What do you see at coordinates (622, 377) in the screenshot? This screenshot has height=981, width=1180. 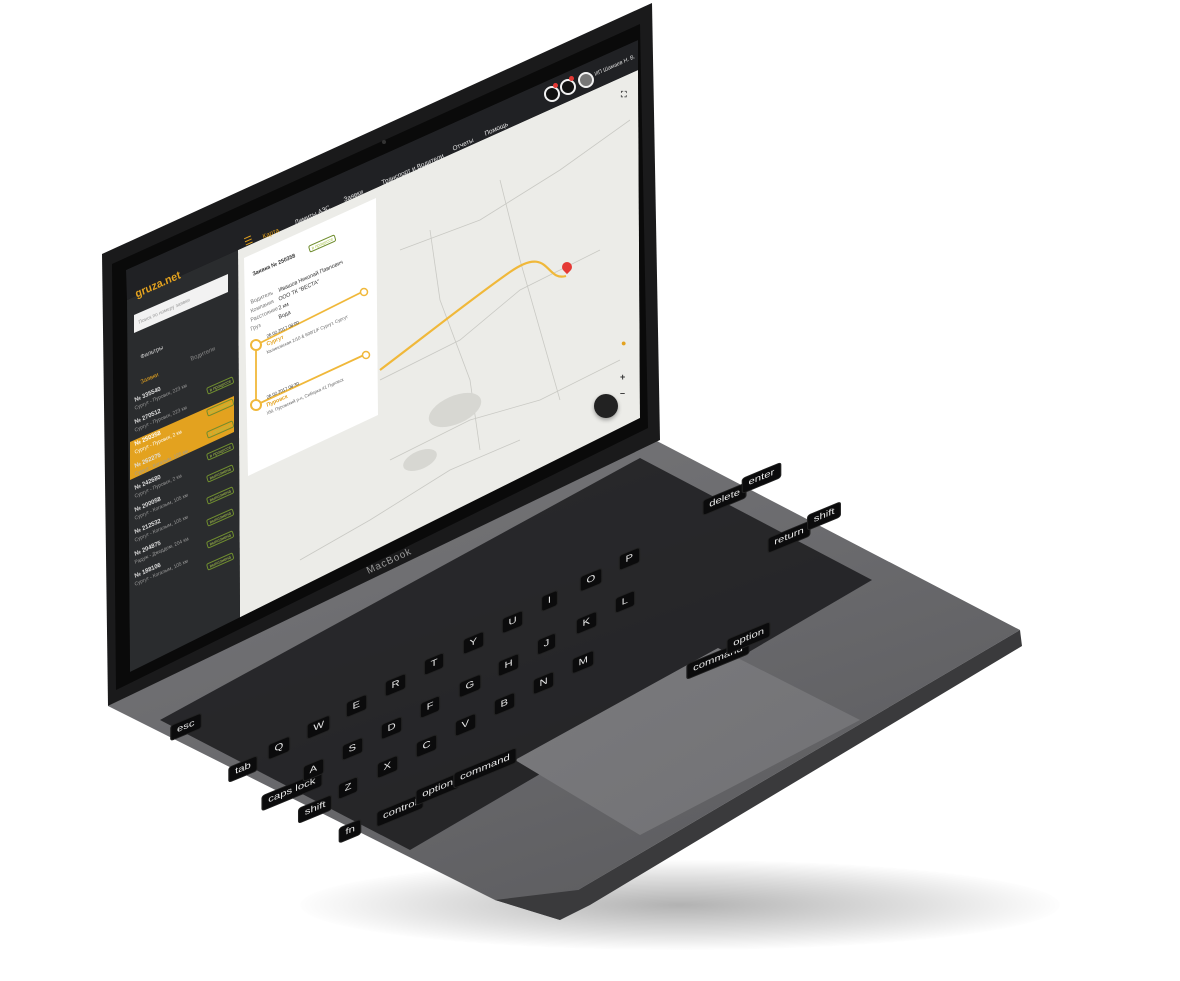 I see `zoom-in-icon: +` at bounding box center [622, 377].